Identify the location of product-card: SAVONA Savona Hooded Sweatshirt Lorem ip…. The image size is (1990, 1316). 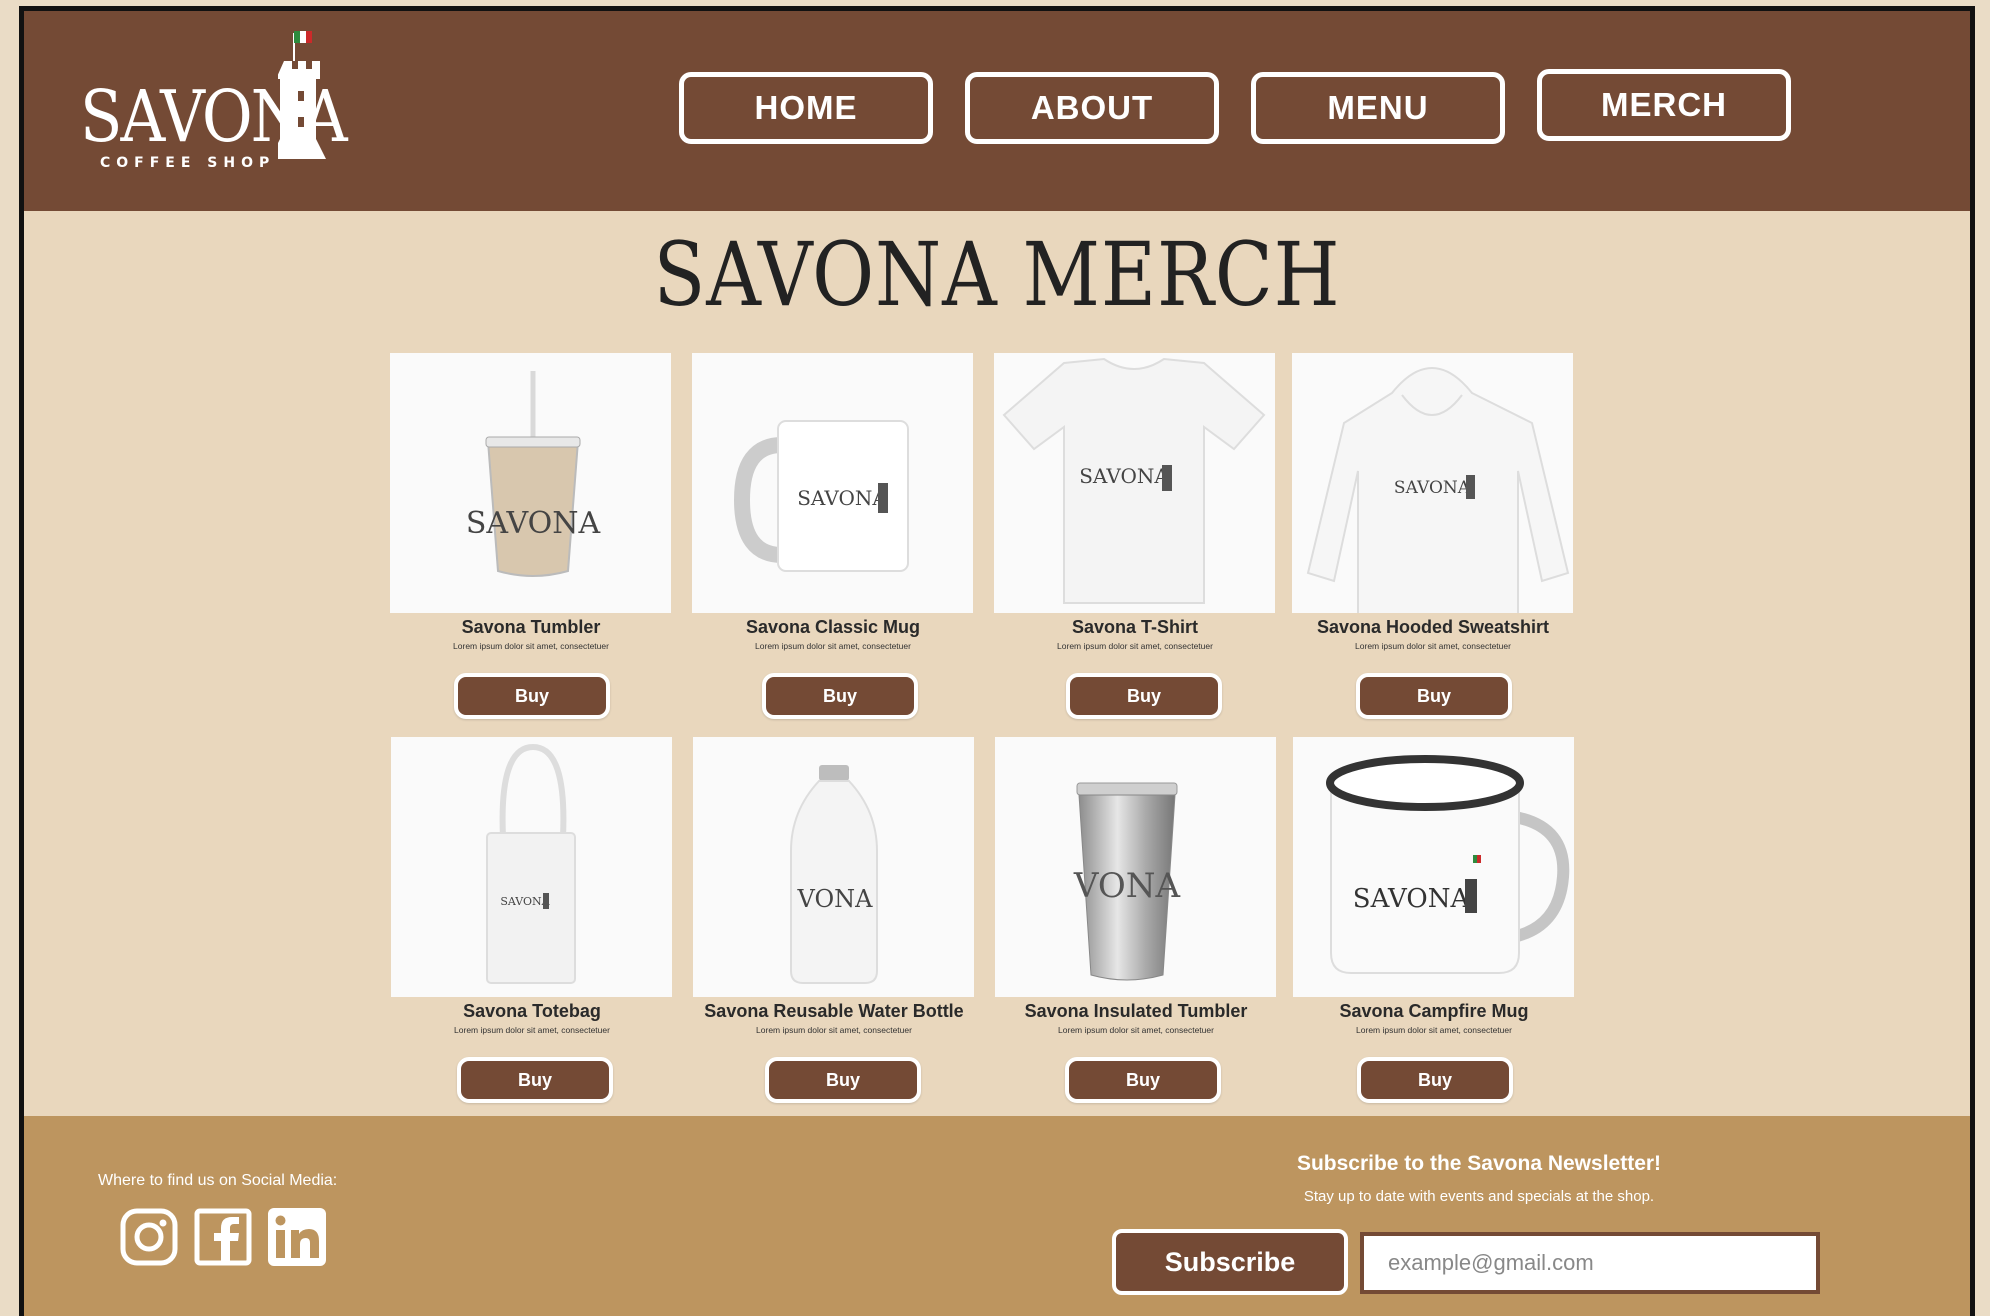
(1433, 536).